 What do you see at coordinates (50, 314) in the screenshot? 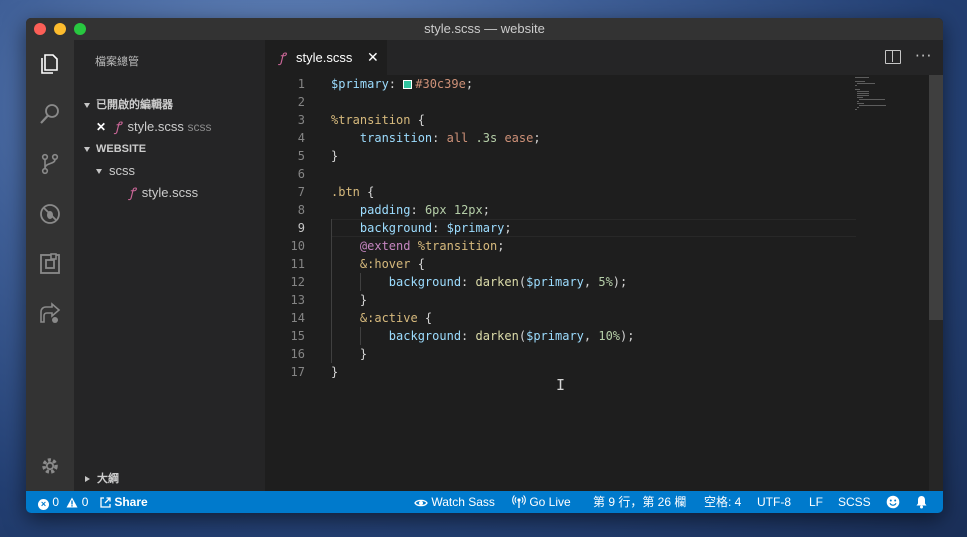
I see `live-share-icon` at bounding box center [50, 314].